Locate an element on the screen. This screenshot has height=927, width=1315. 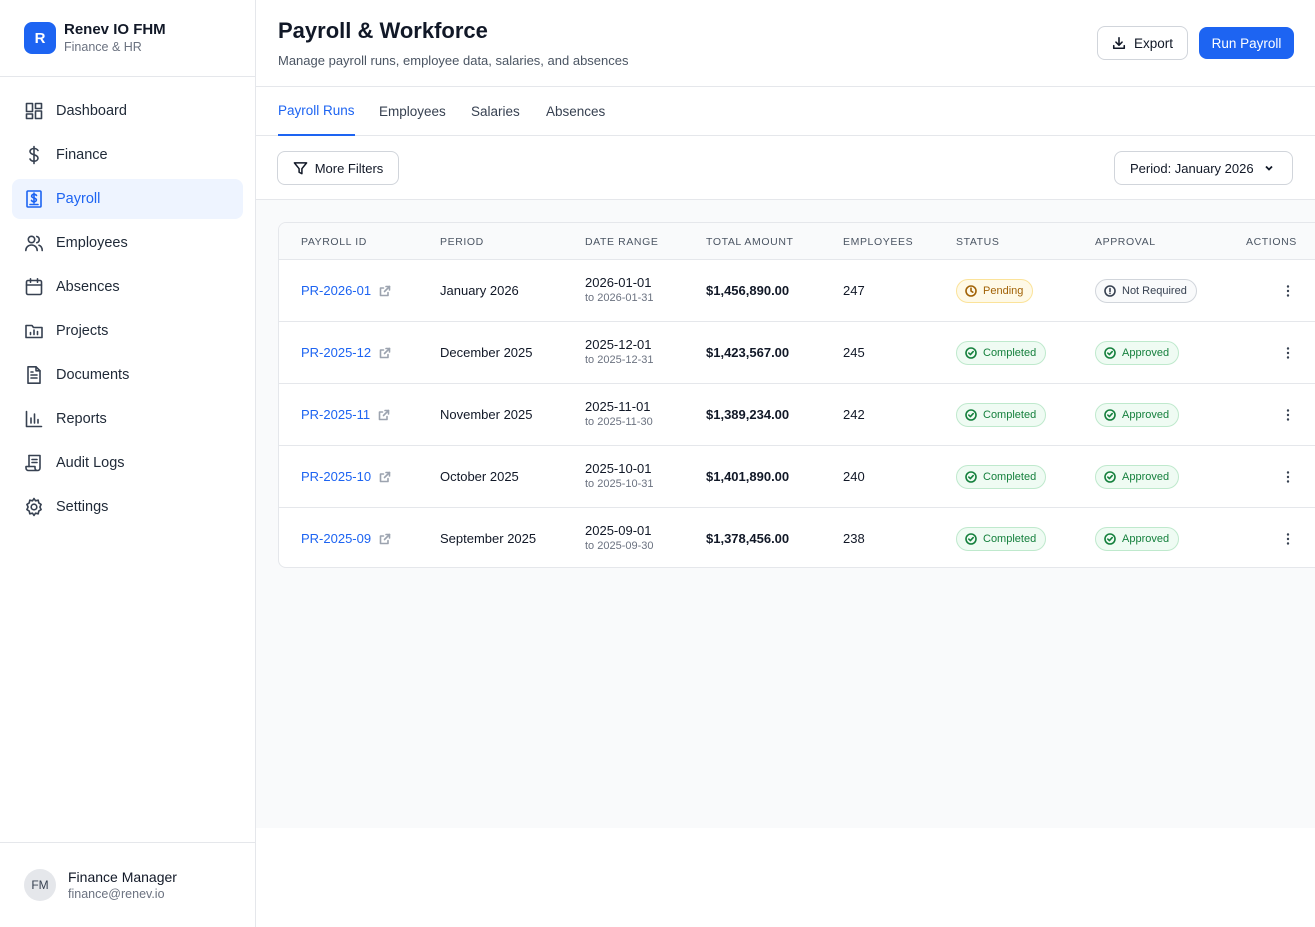
brand-name: Renev IO FHM is located at coordinates (115, 29).